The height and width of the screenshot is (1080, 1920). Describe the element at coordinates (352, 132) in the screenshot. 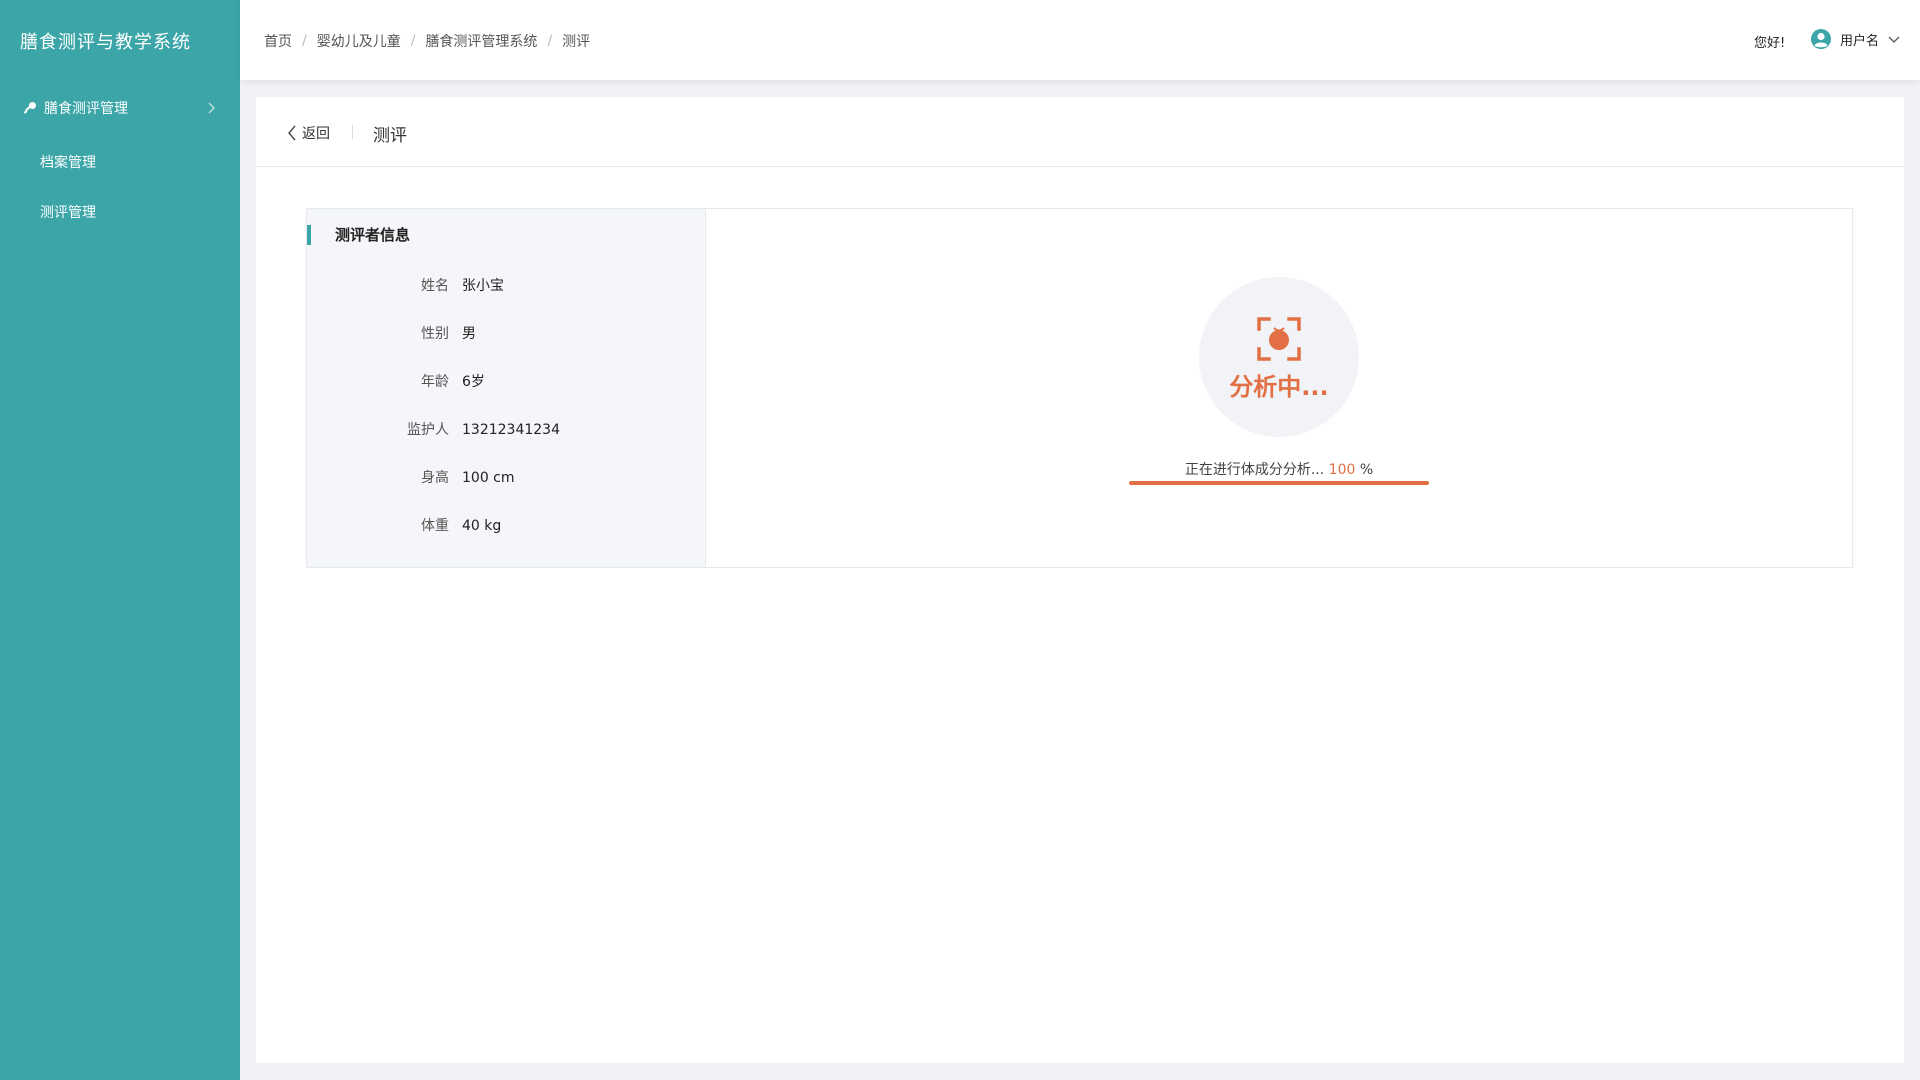

I see `divider` at that location.